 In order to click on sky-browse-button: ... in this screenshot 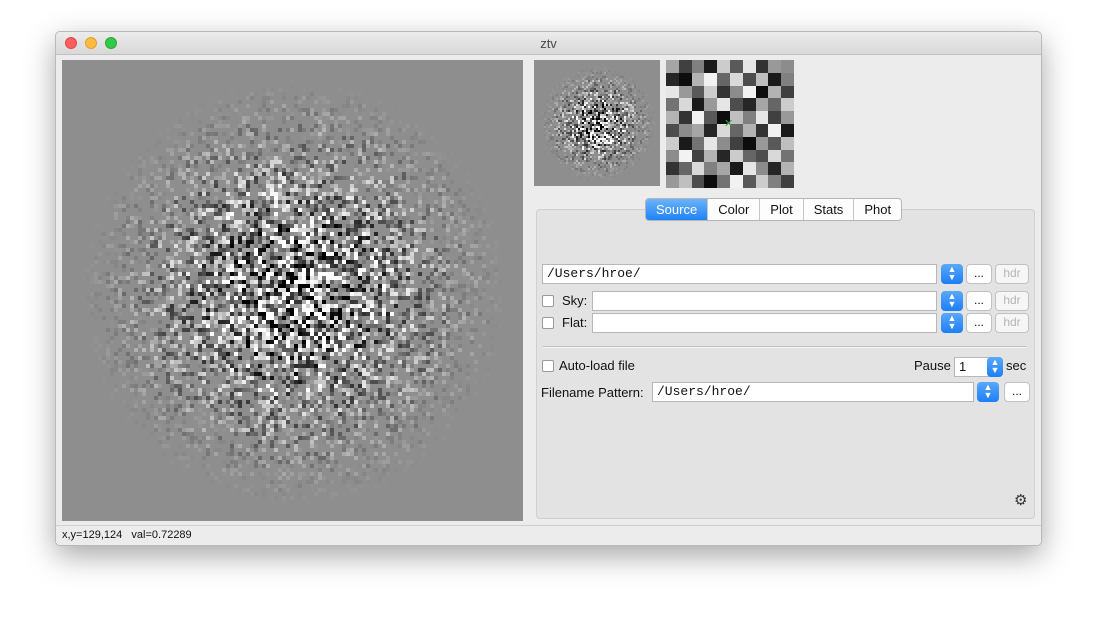, I will do `click(979, 301)`.